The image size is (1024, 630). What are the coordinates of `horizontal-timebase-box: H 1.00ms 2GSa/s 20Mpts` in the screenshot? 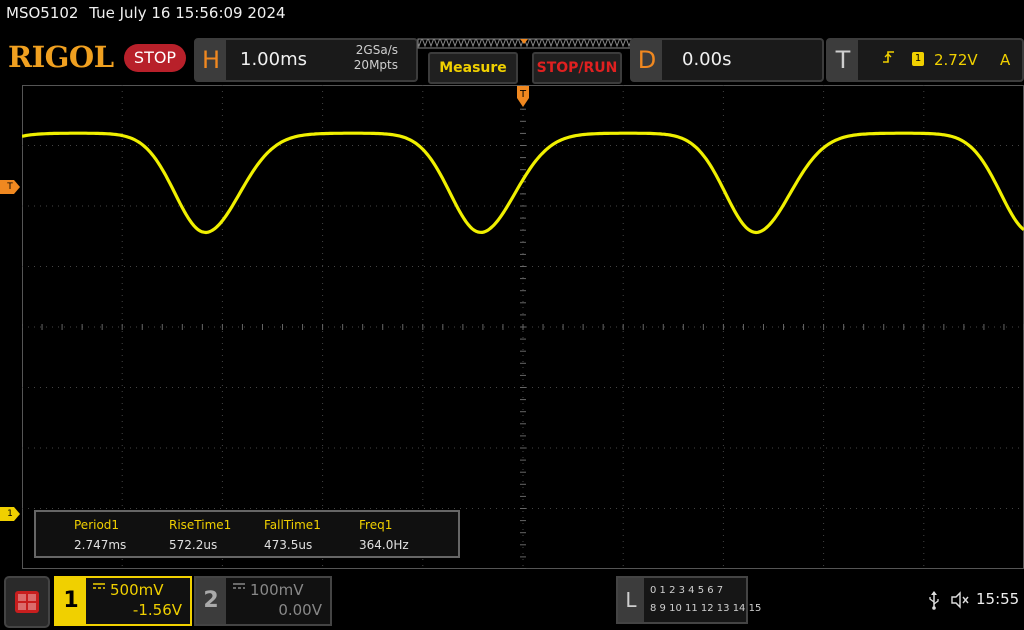 It's located at (306, 60).